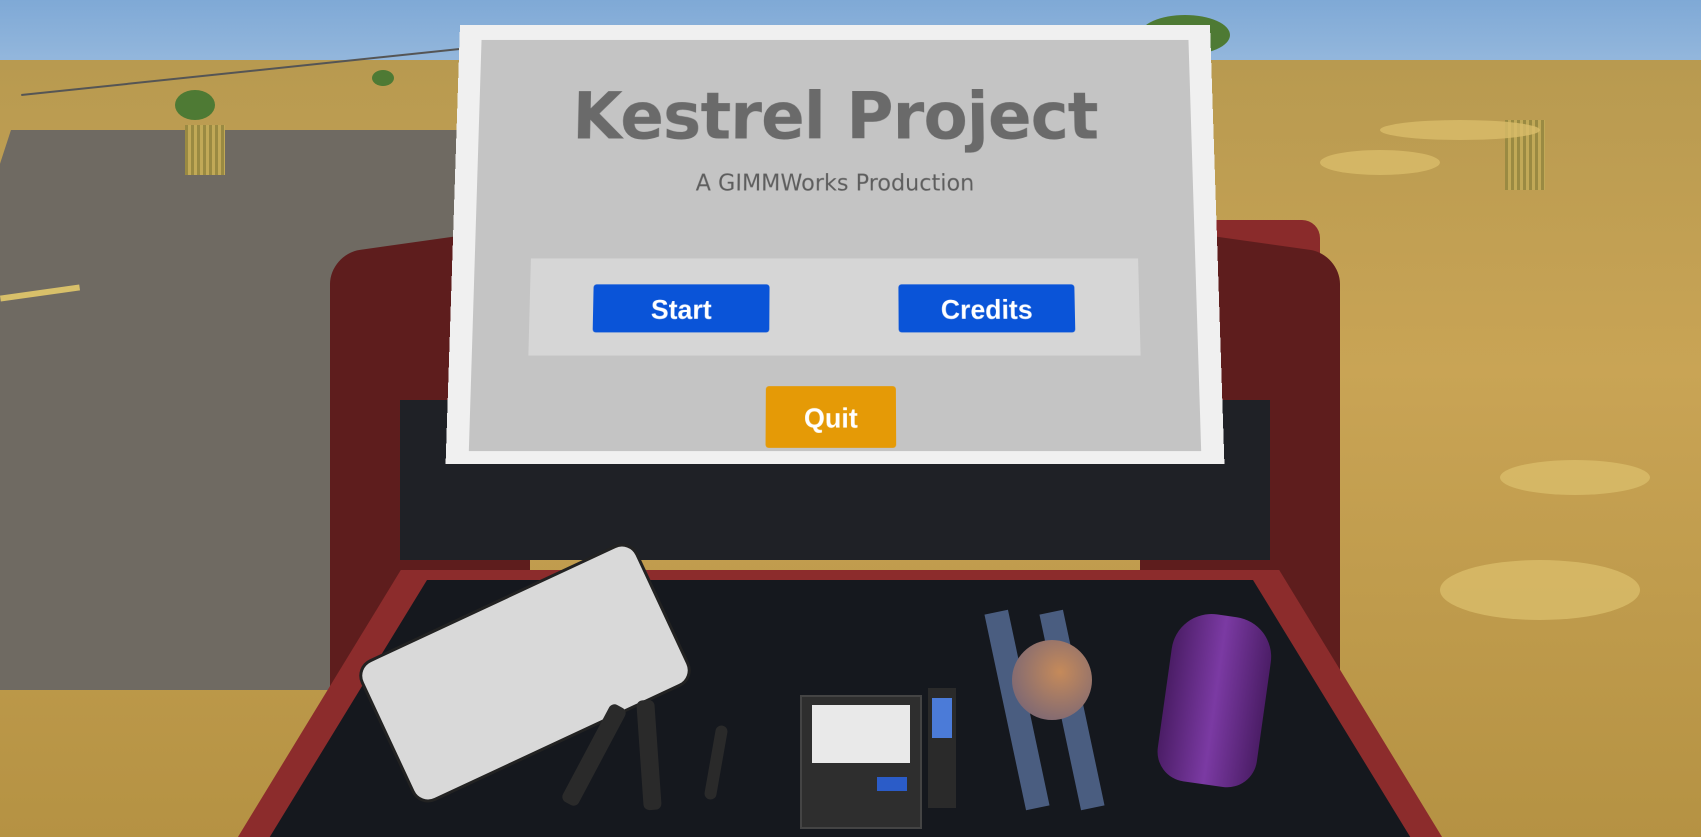 The height and width of the screenshot is (837, 1701). What do you see at coordinates (681, 308) in the screenshot?
I see `start-button: Start` at bounding box center [681, 308].